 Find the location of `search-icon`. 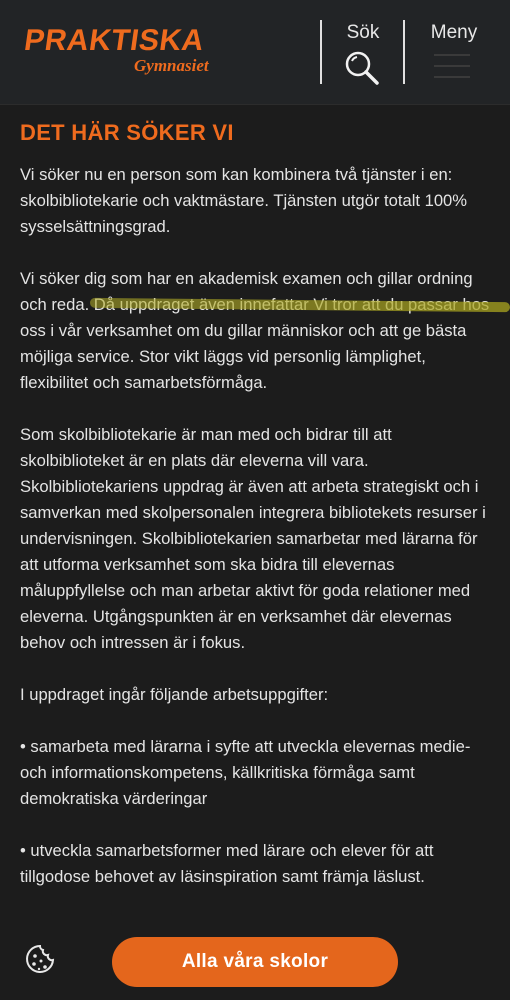

search-icon is located at coordinates (362, 68).